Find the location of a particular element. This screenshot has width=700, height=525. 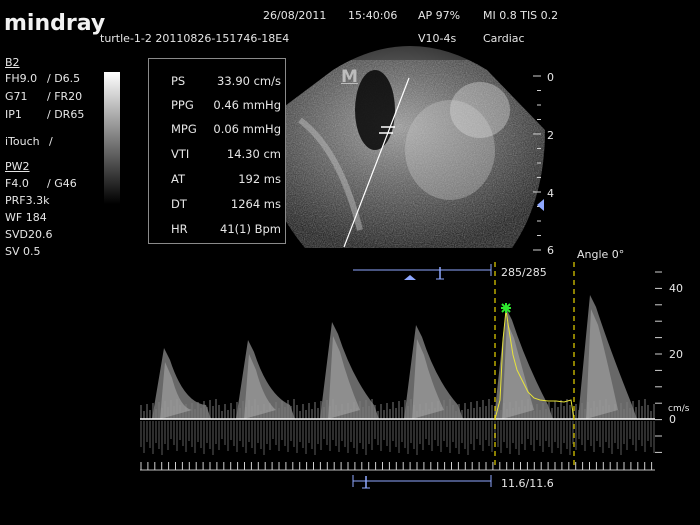

velocity-unit: cm/s is located at coordinates (679, 409).